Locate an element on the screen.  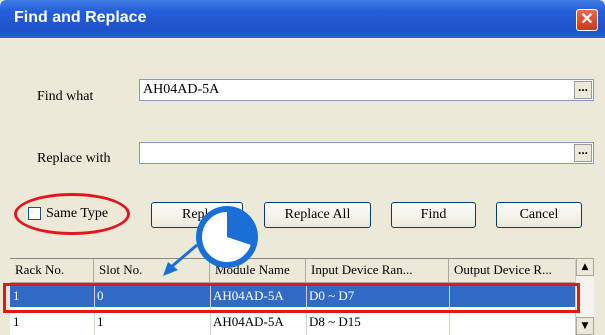
arrow-icon is located at coordinates (180, 259).